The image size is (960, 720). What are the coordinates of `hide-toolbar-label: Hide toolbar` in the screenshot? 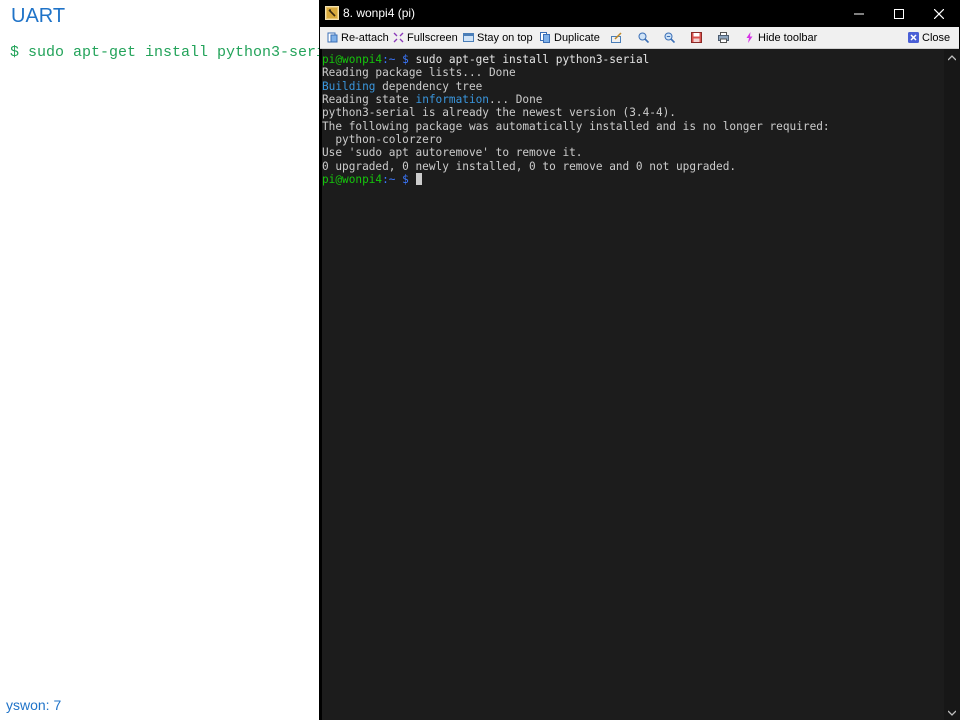 It's located at (788, 38).